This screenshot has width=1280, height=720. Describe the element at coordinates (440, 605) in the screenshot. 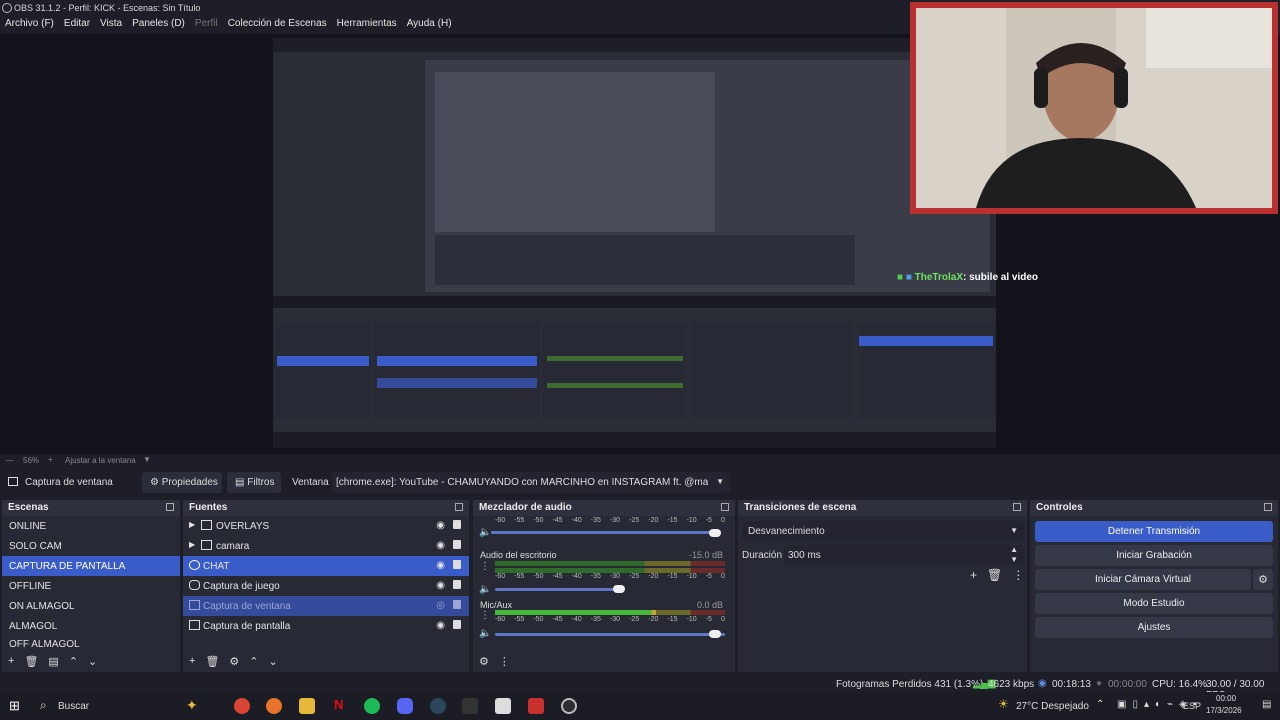

I see `eye-hidden-icon: ◎` at that location.